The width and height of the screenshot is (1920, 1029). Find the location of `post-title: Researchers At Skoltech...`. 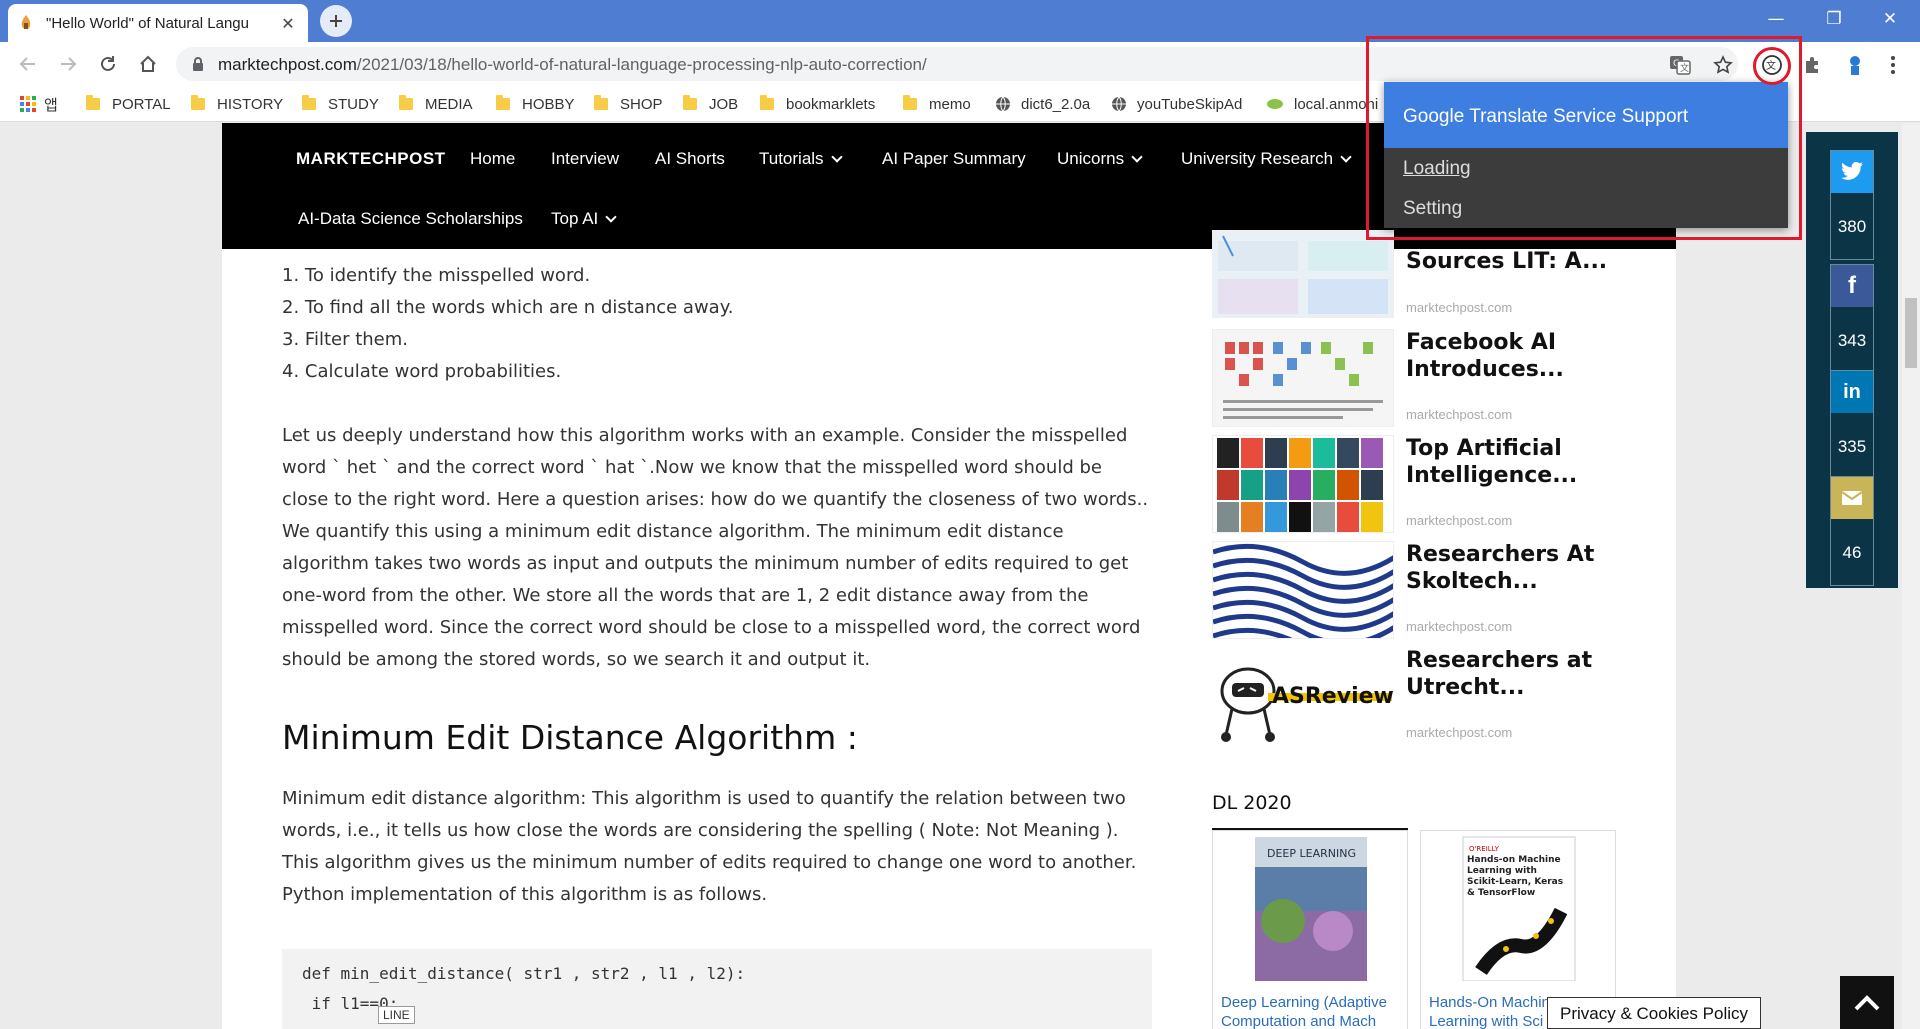

post-title: Researchers At Skoltech... is located at coordinates (1511, 568).